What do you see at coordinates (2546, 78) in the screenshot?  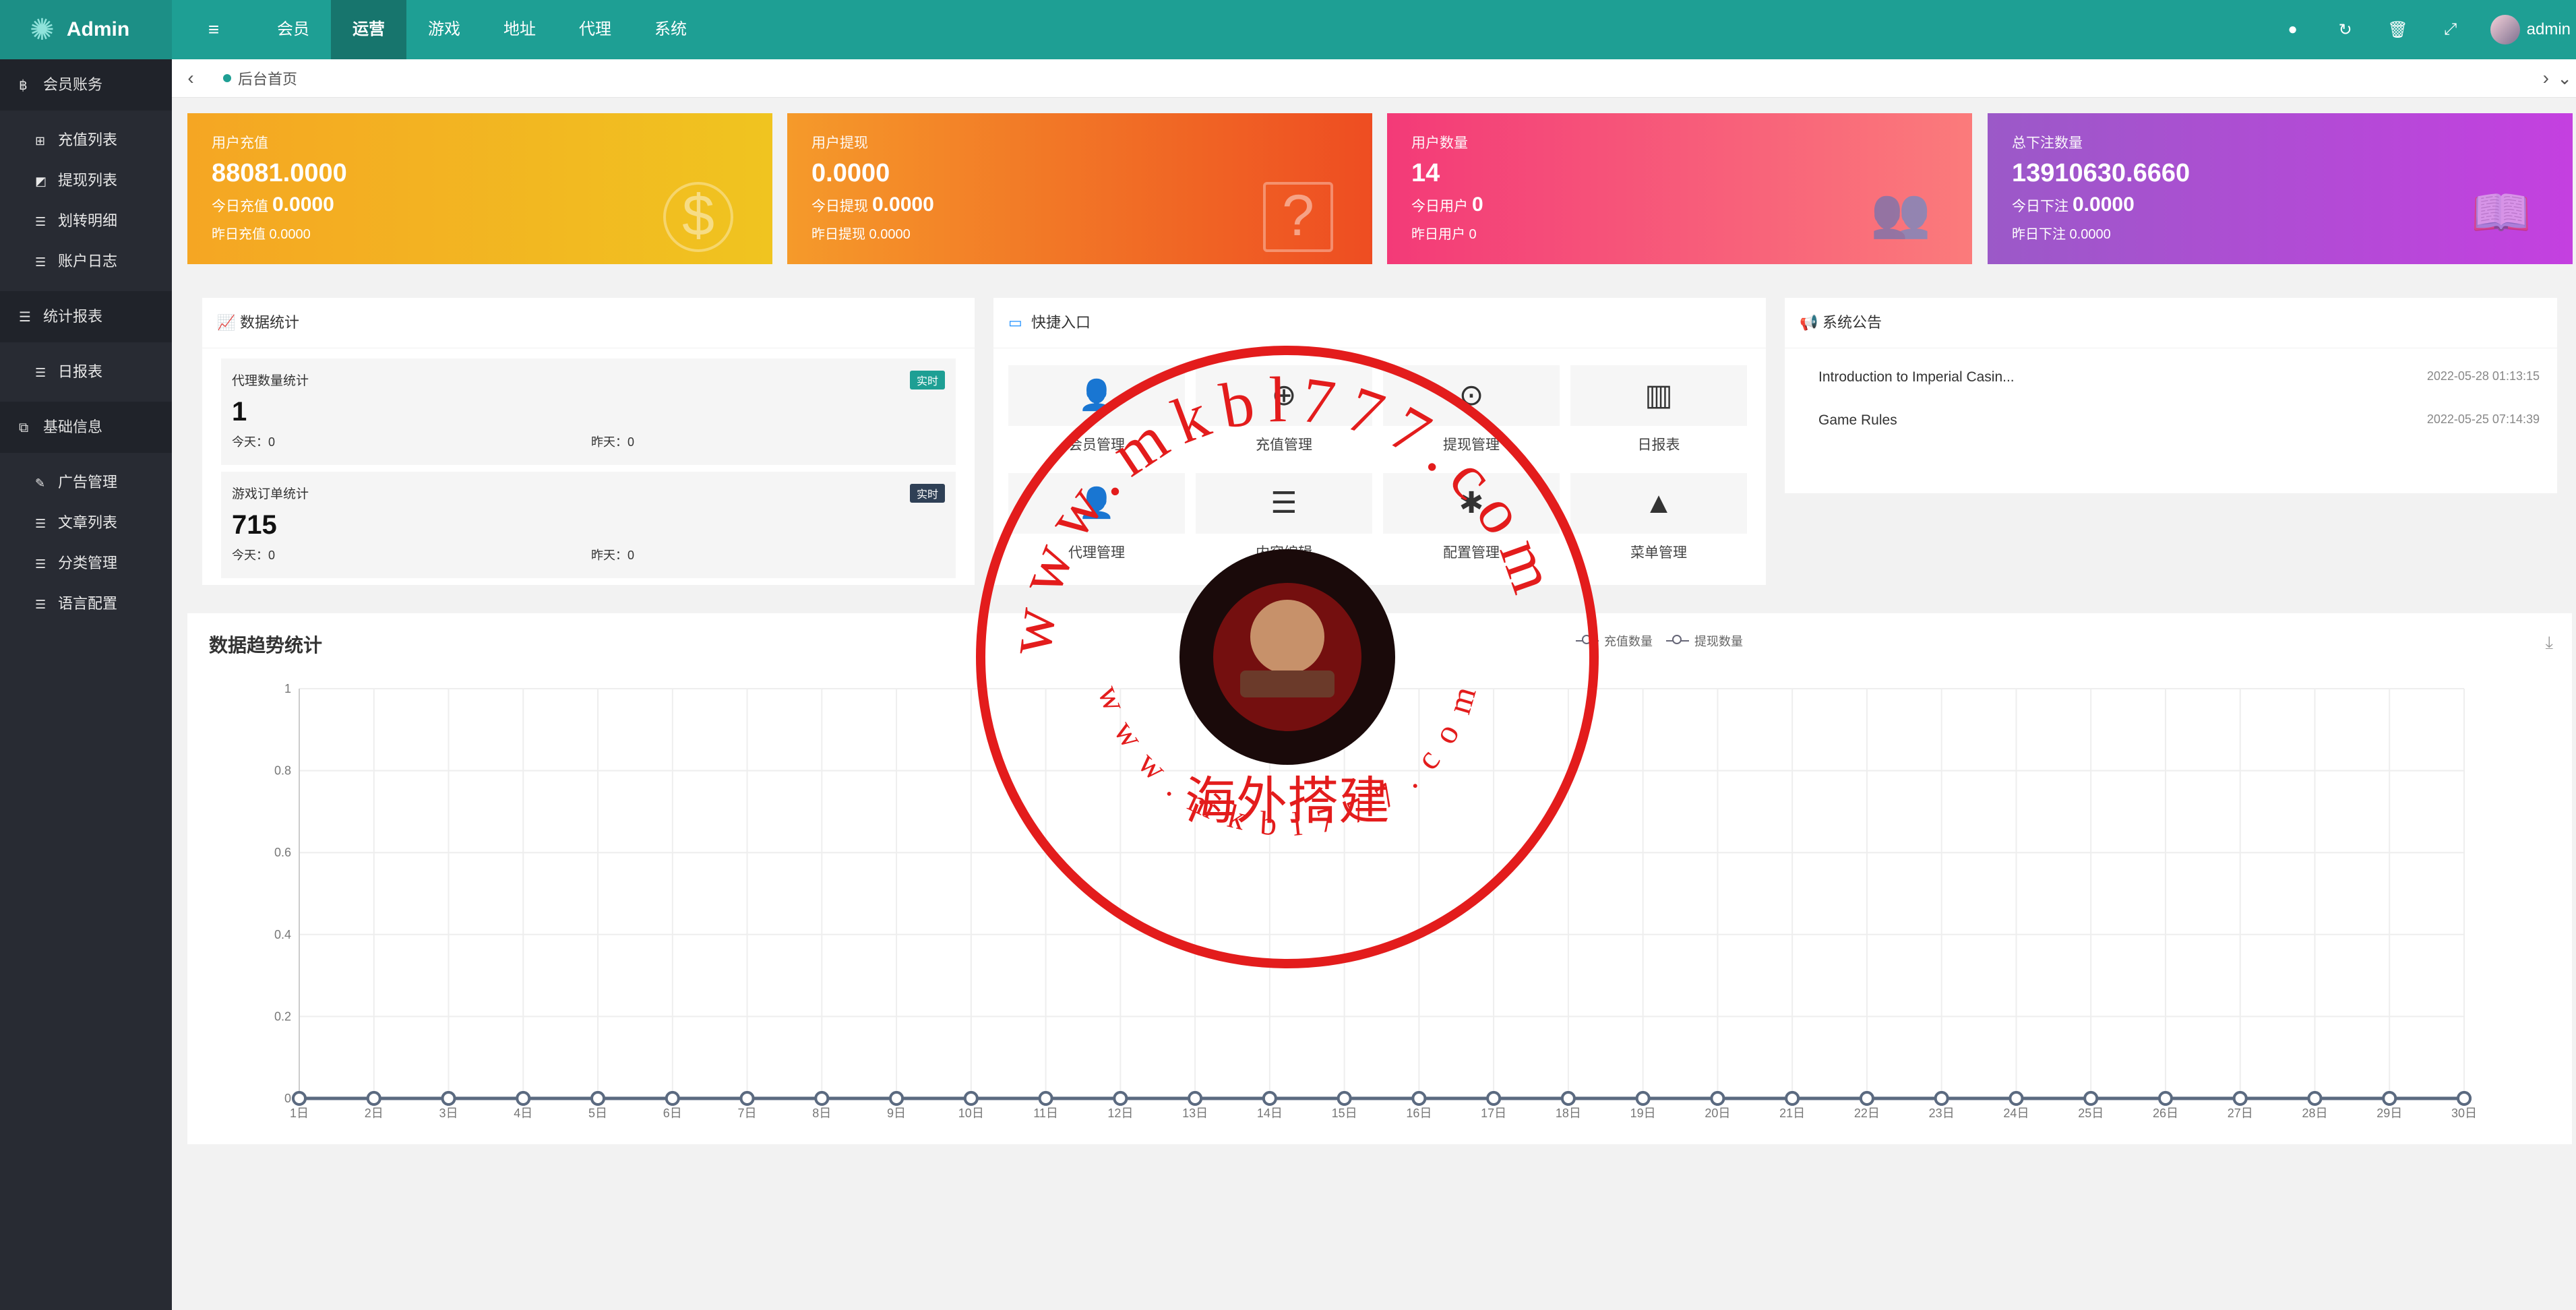 I see `chevron-right-icon: ›` at bounding box center [2546, 78].